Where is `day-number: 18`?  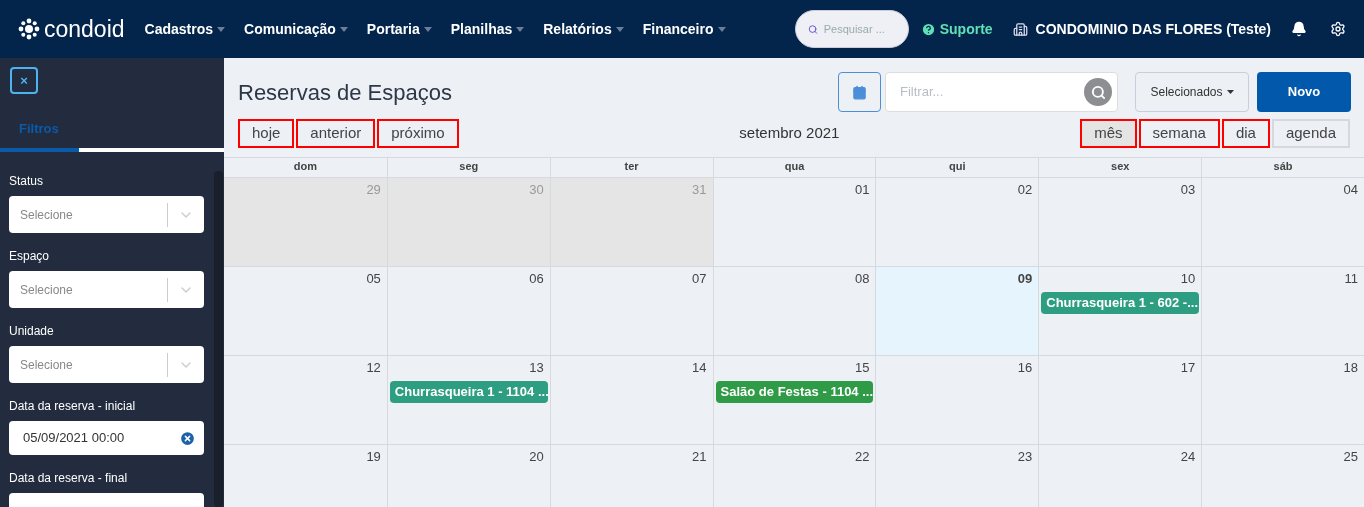
day-number: 18 is located at coordinates (1350, 368).